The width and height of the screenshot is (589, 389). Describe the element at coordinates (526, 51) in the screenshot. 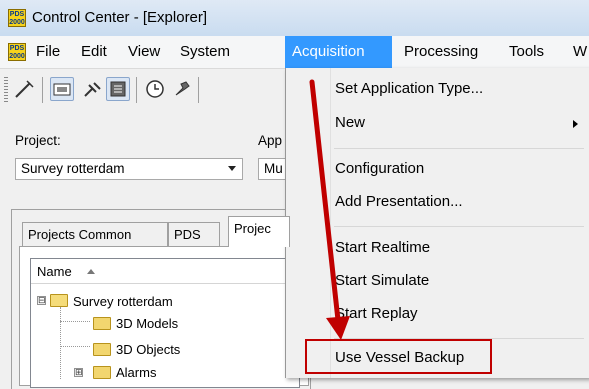

I see `menu-tools: Tools` at that location.